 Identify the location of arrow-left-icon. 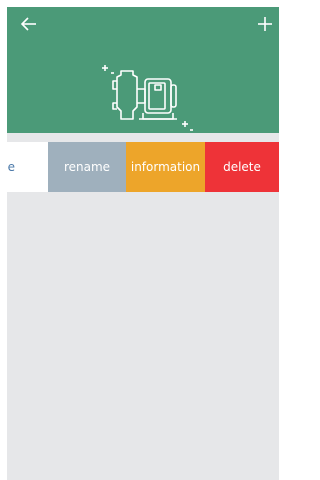
(28, 24).